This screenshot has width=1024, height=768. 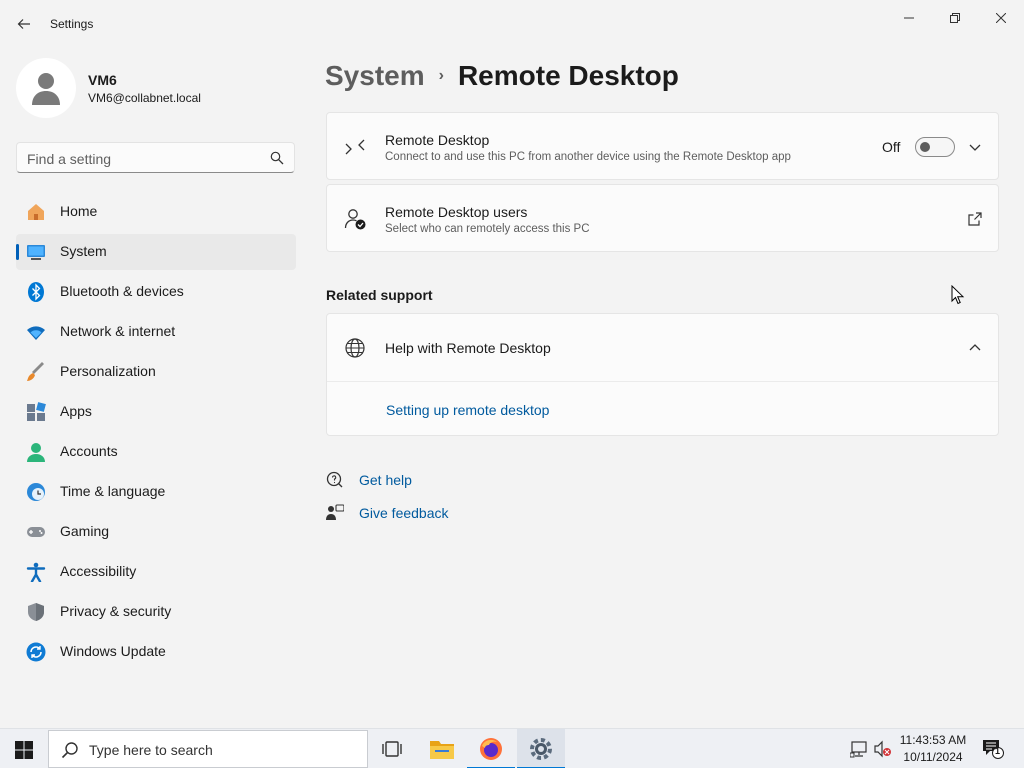 What do you see at coordinates (72, 24) in the screenshot?
I see `app-title: Settings` at bounding box center [72, 24].